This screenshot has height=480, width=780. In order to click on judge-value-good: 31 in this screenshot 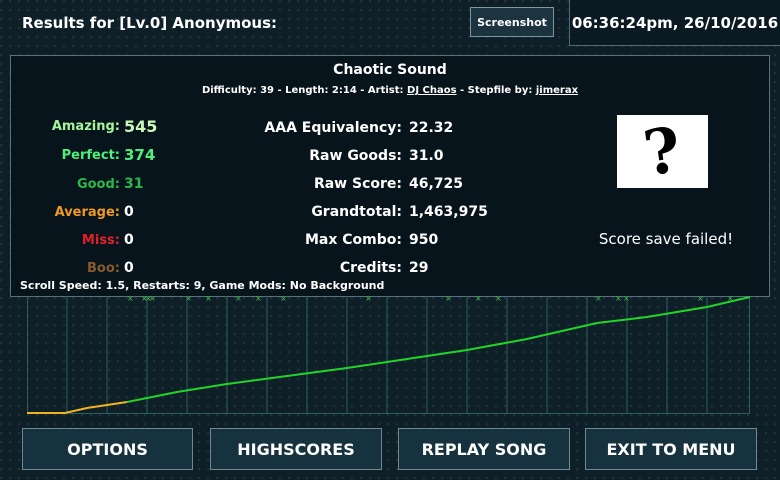, I will do `click(134, 184)`.